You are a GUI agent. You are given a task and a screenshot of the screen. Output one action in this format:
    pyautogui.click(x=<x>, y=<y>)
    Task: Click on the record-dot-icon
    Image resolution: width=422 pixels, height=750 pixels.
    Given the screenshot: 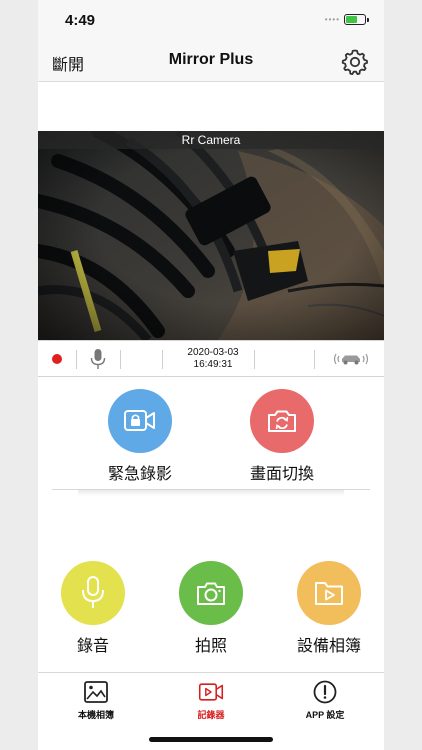 What is the action you would take?
    pyautogui.click(x=57, y=359)
    